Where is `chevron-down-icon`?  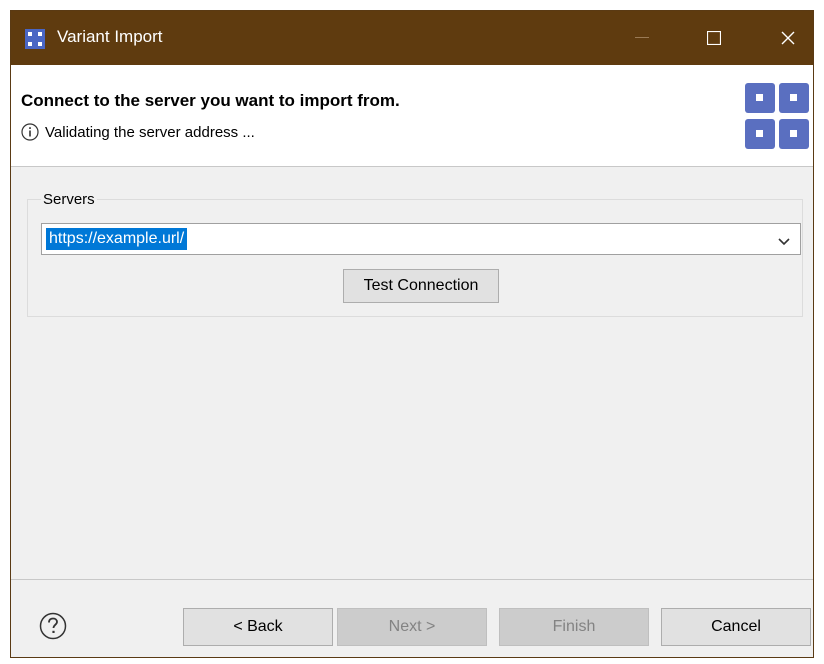
chevron-down-icon is located at coordinates (784, 240).